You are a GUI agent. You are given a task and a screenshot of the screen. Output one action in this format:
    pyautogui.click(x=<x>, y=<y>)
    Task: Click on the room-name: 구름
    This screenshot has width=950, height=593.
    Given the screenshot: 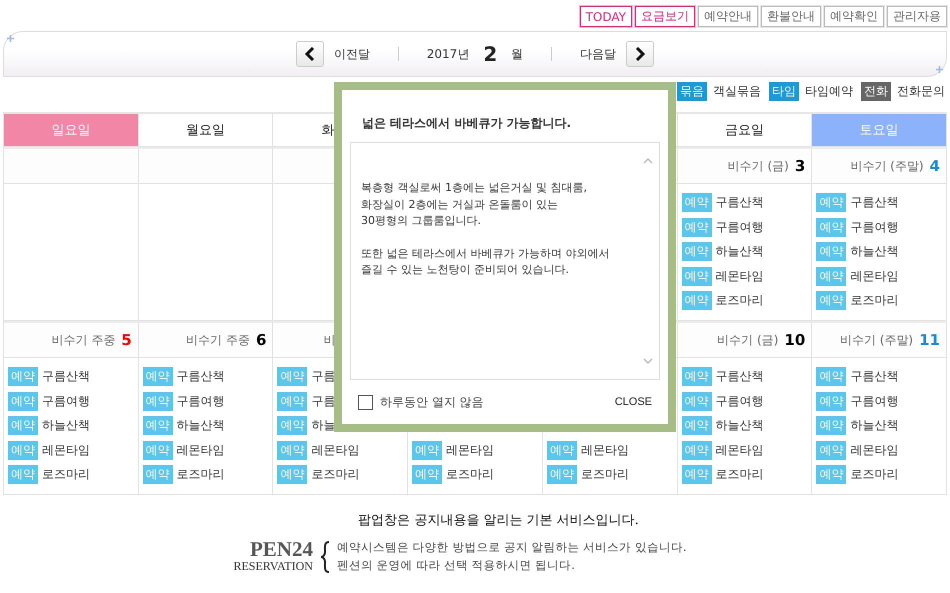 What is the action you would take?
    pyautogui.click(x=323, y=401)
    